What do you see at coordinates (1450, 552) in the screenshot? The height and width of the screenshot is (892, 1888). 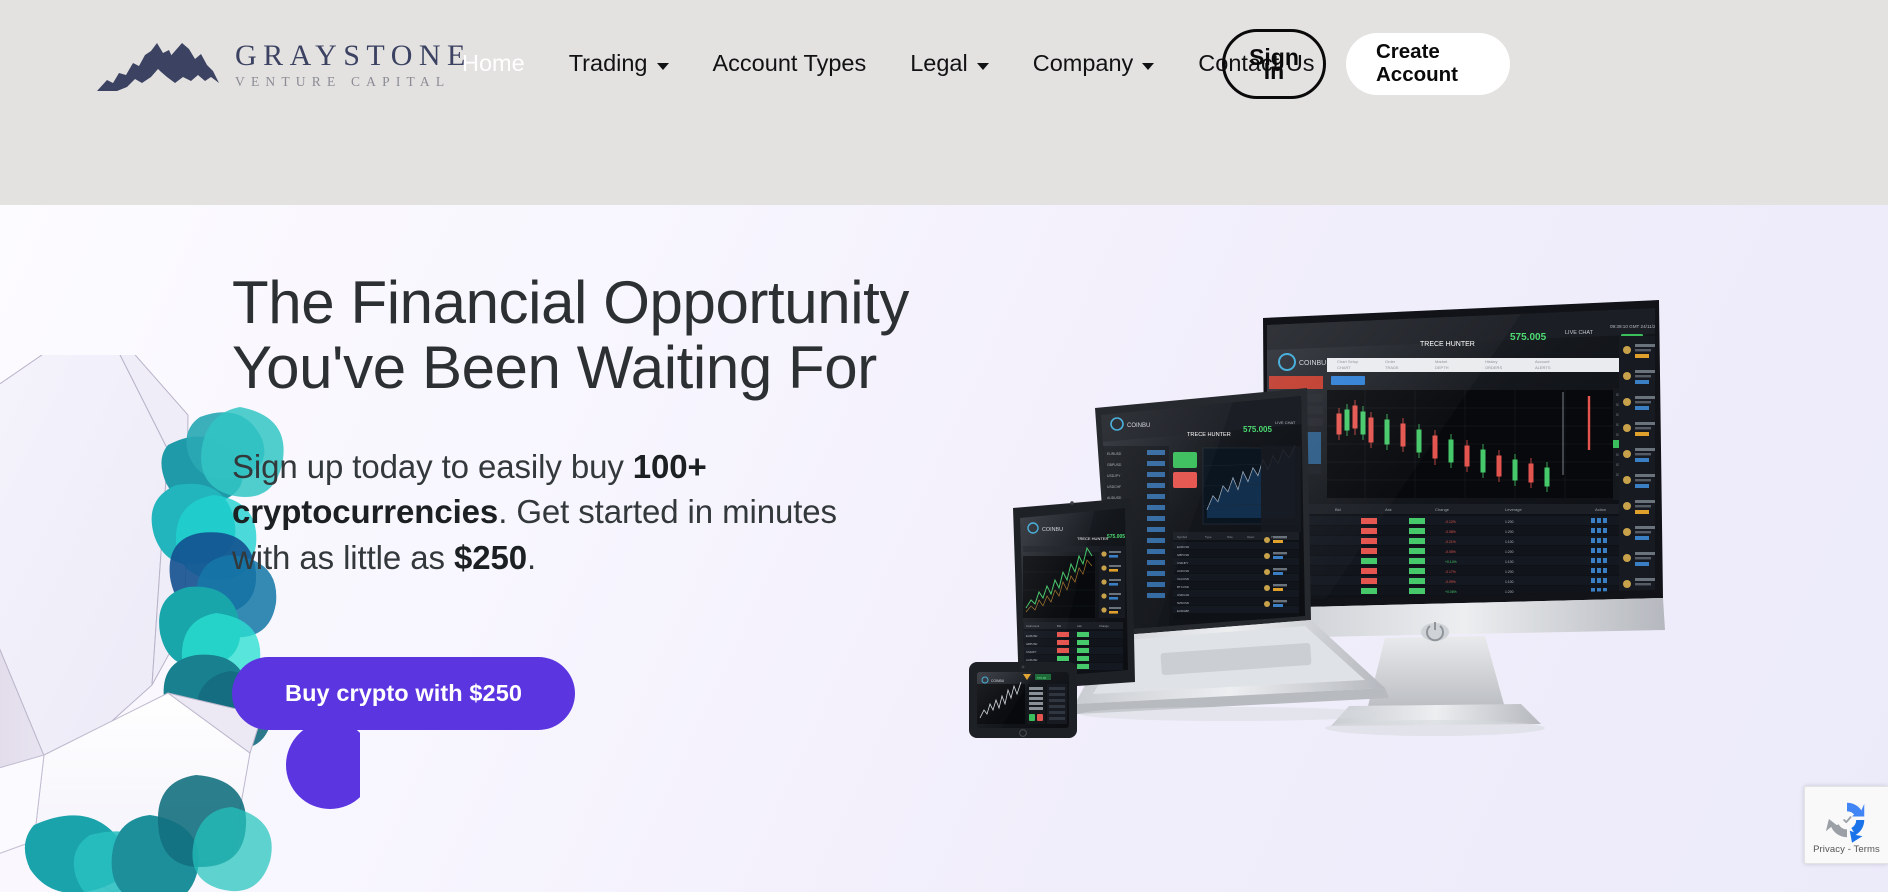 I see `svg-text: -0.05%` at bounding box center [1450, 552].